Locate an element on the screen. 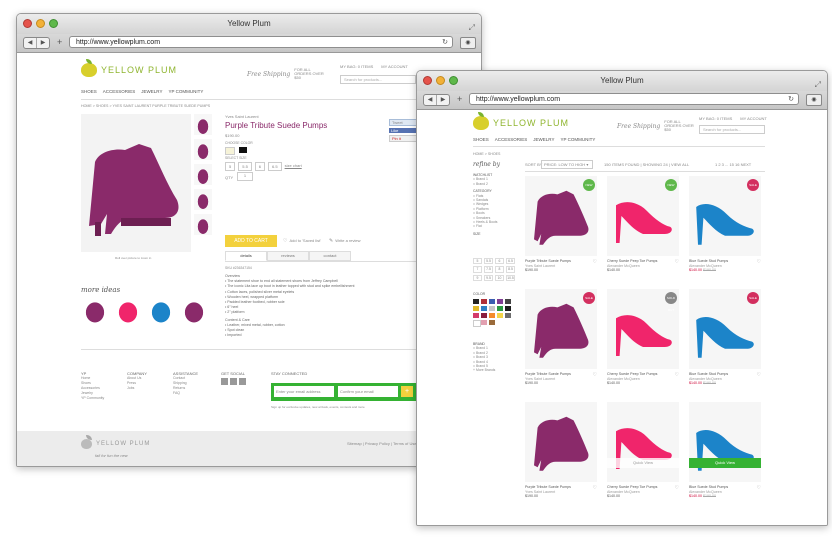 The height and width of the screenshot is (539, 832). product-image is located at coordinates (725, 442).